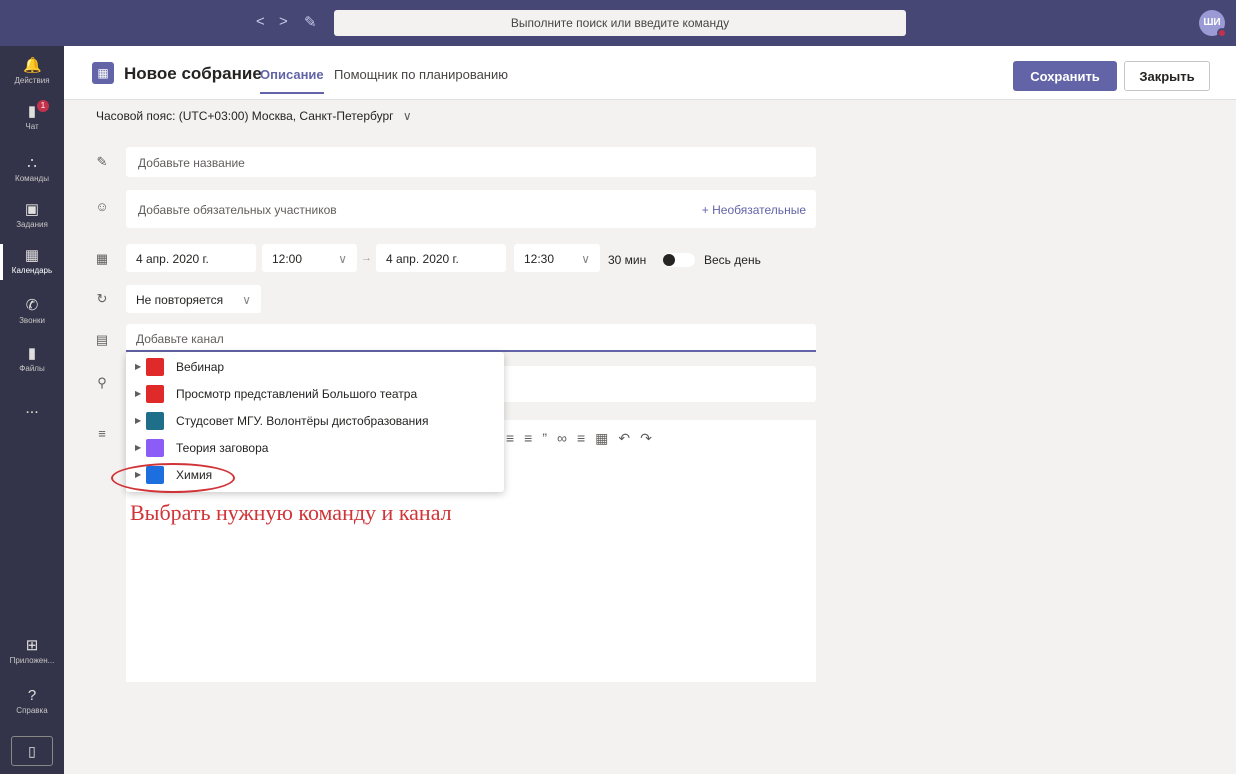 This screenshot has width=1236, height=774. Describe the element at coordinates (102, 382) in the screenshot. I see `location-icon: ⚲` at that location.